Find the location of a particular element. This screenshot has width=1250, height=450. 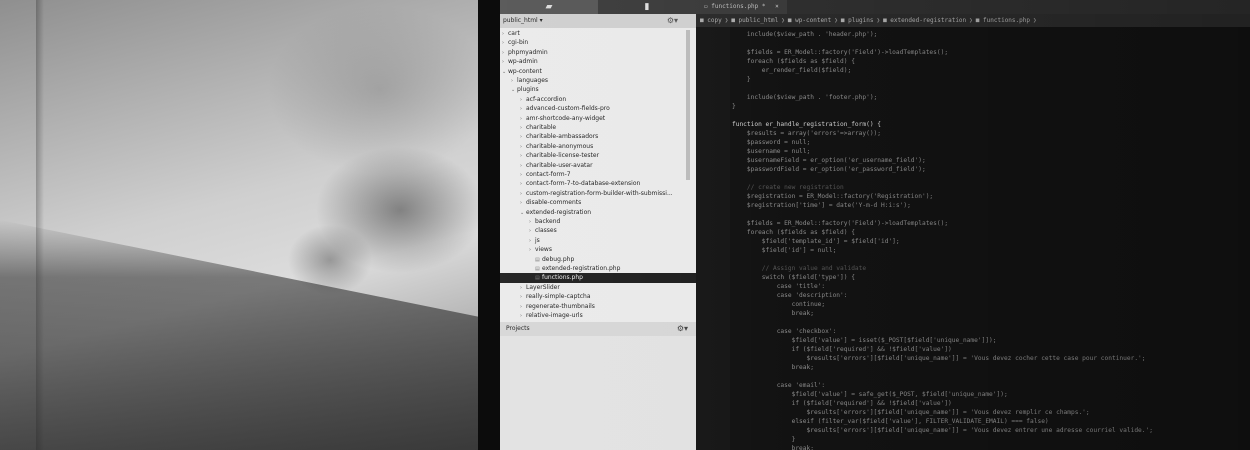

code-line: function er_handle_registration_form() { is located at coordinates (973, 124).